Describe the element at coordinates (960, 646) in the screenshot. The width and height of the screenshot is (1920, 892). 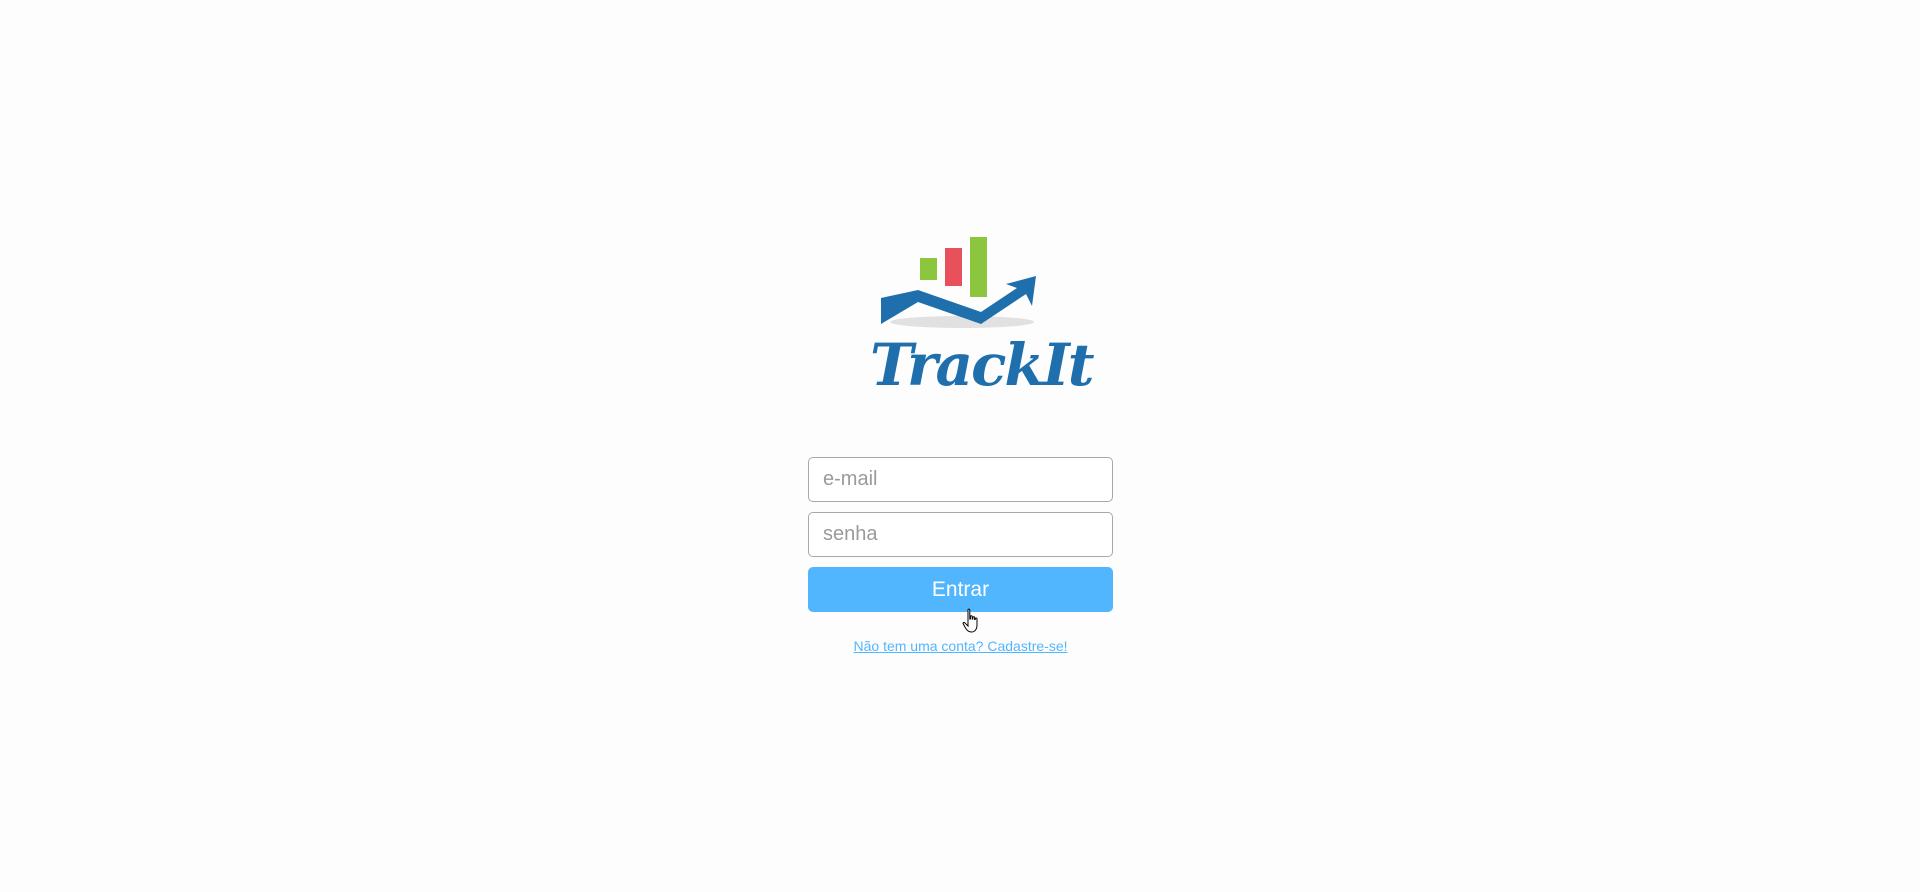
I see `signup-link: Não tem uma conta? Cadastre-se!` at that location.